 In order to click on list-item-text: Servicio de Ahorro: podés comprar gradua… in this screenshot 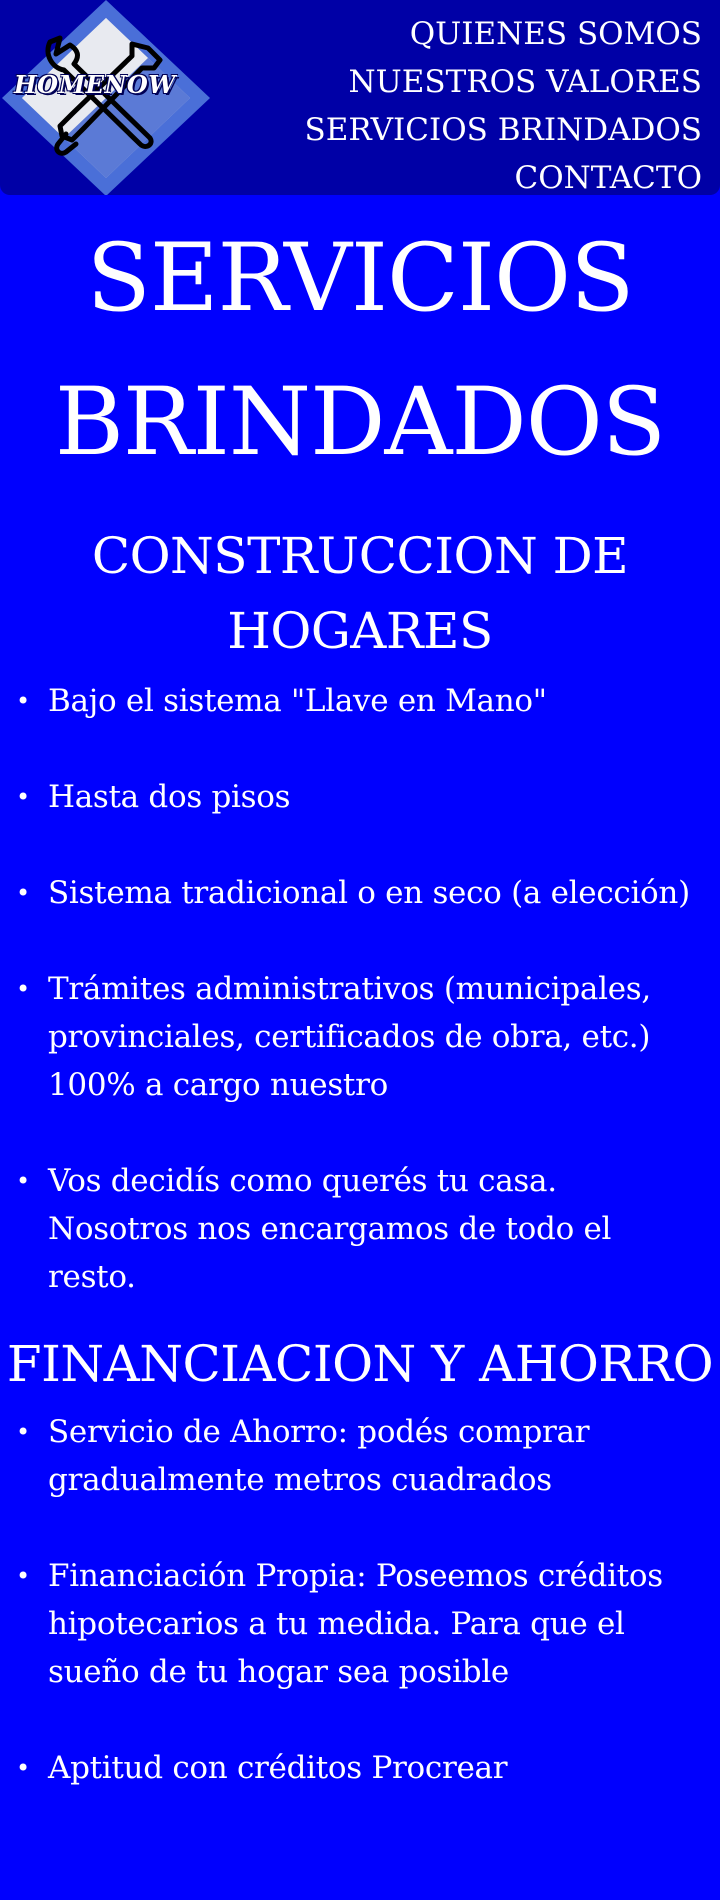, I will do `click(319, 1456)`.